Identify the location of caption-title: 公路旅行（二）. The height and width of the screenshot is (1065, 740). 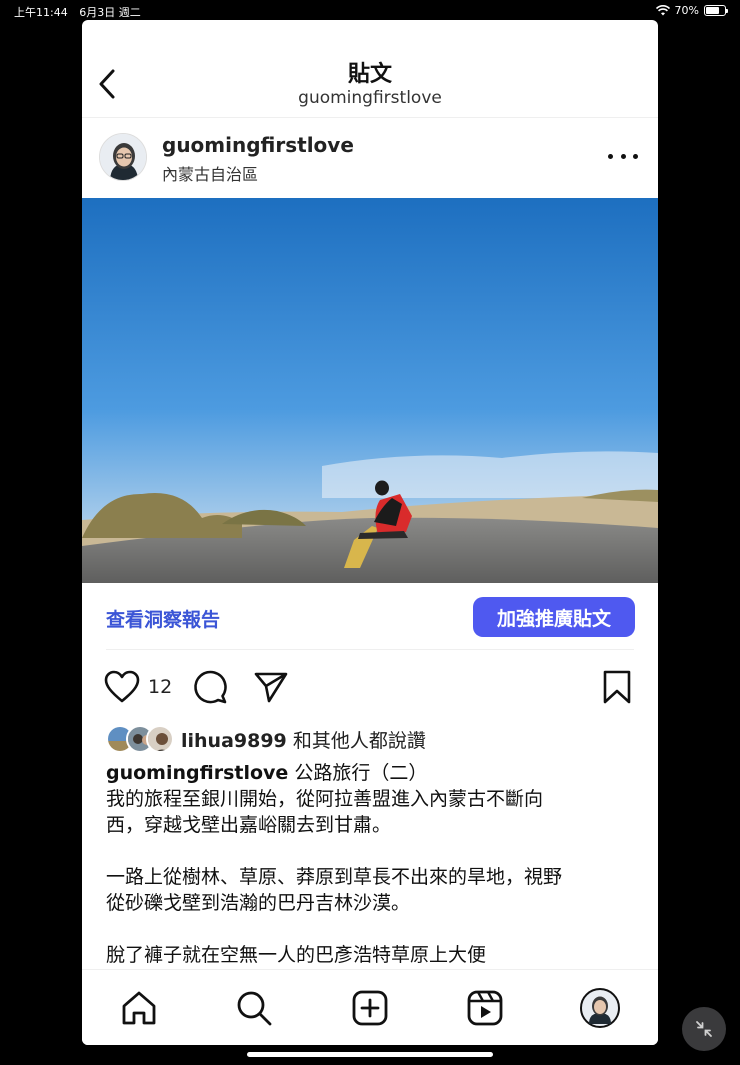
(361, 773).